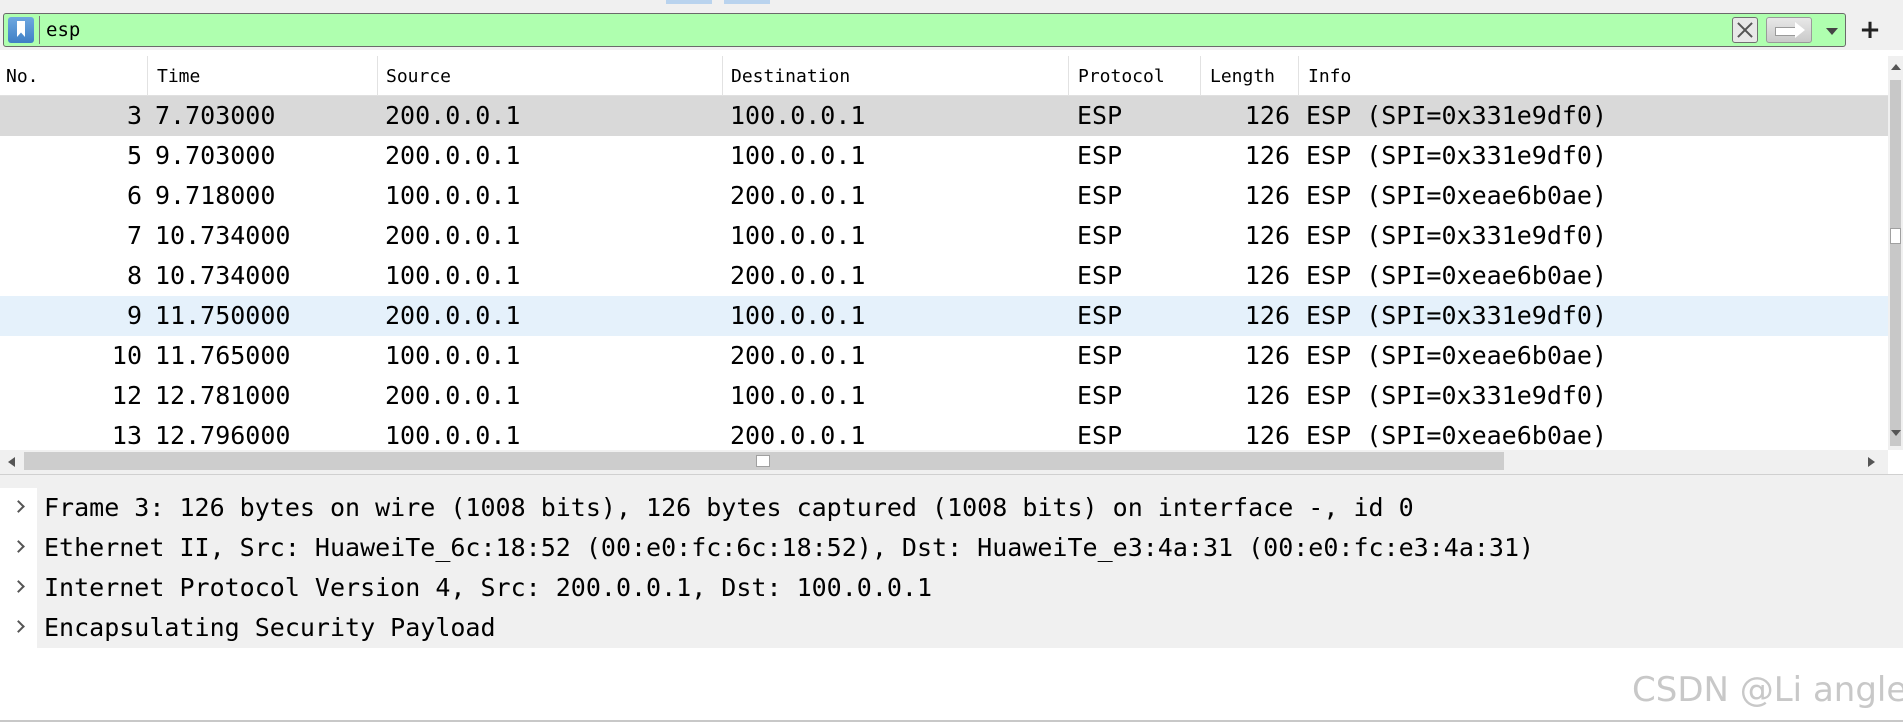 The height and width of the screenshot is (726, 1903). Describe the element at coordinates (1135, 76) in the screenshot. I see `column-header-protocol: Protocol` at that location.